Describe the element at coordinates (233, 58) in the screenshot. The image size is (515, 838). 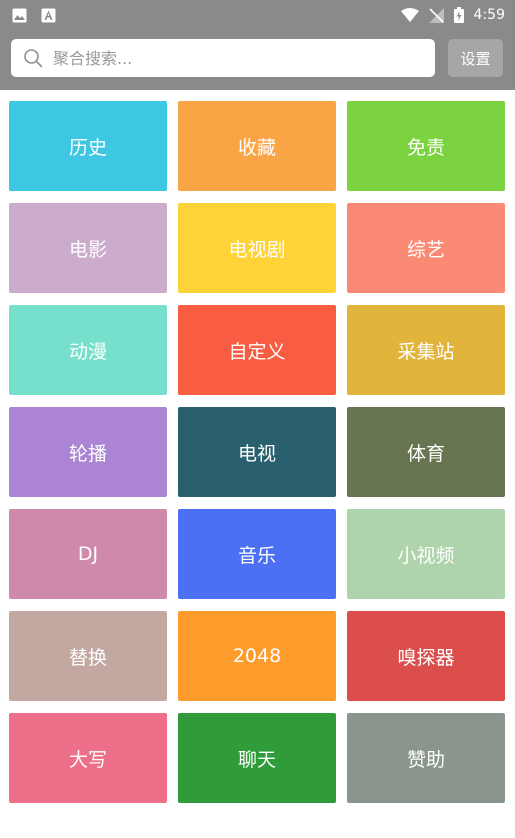
I see `search-input` at that location.